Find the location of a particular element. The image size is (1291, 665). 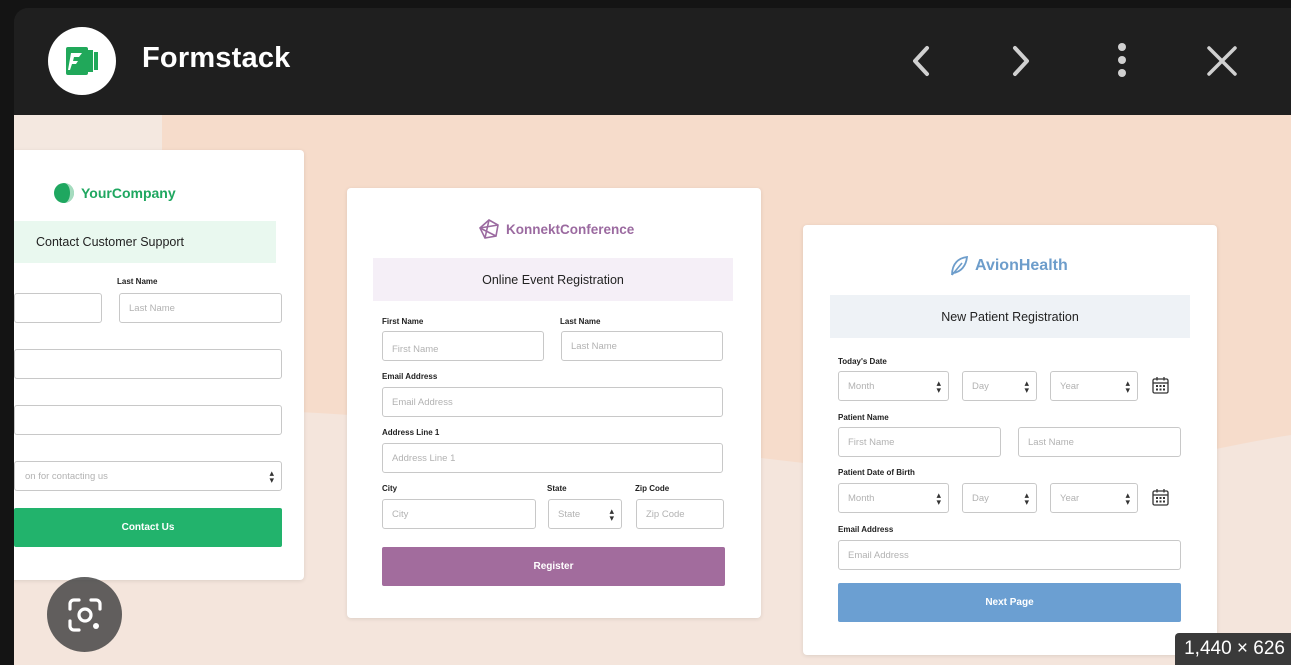

image-dimensions: 1,440 × 626 is located at coordinates (1233, 649).